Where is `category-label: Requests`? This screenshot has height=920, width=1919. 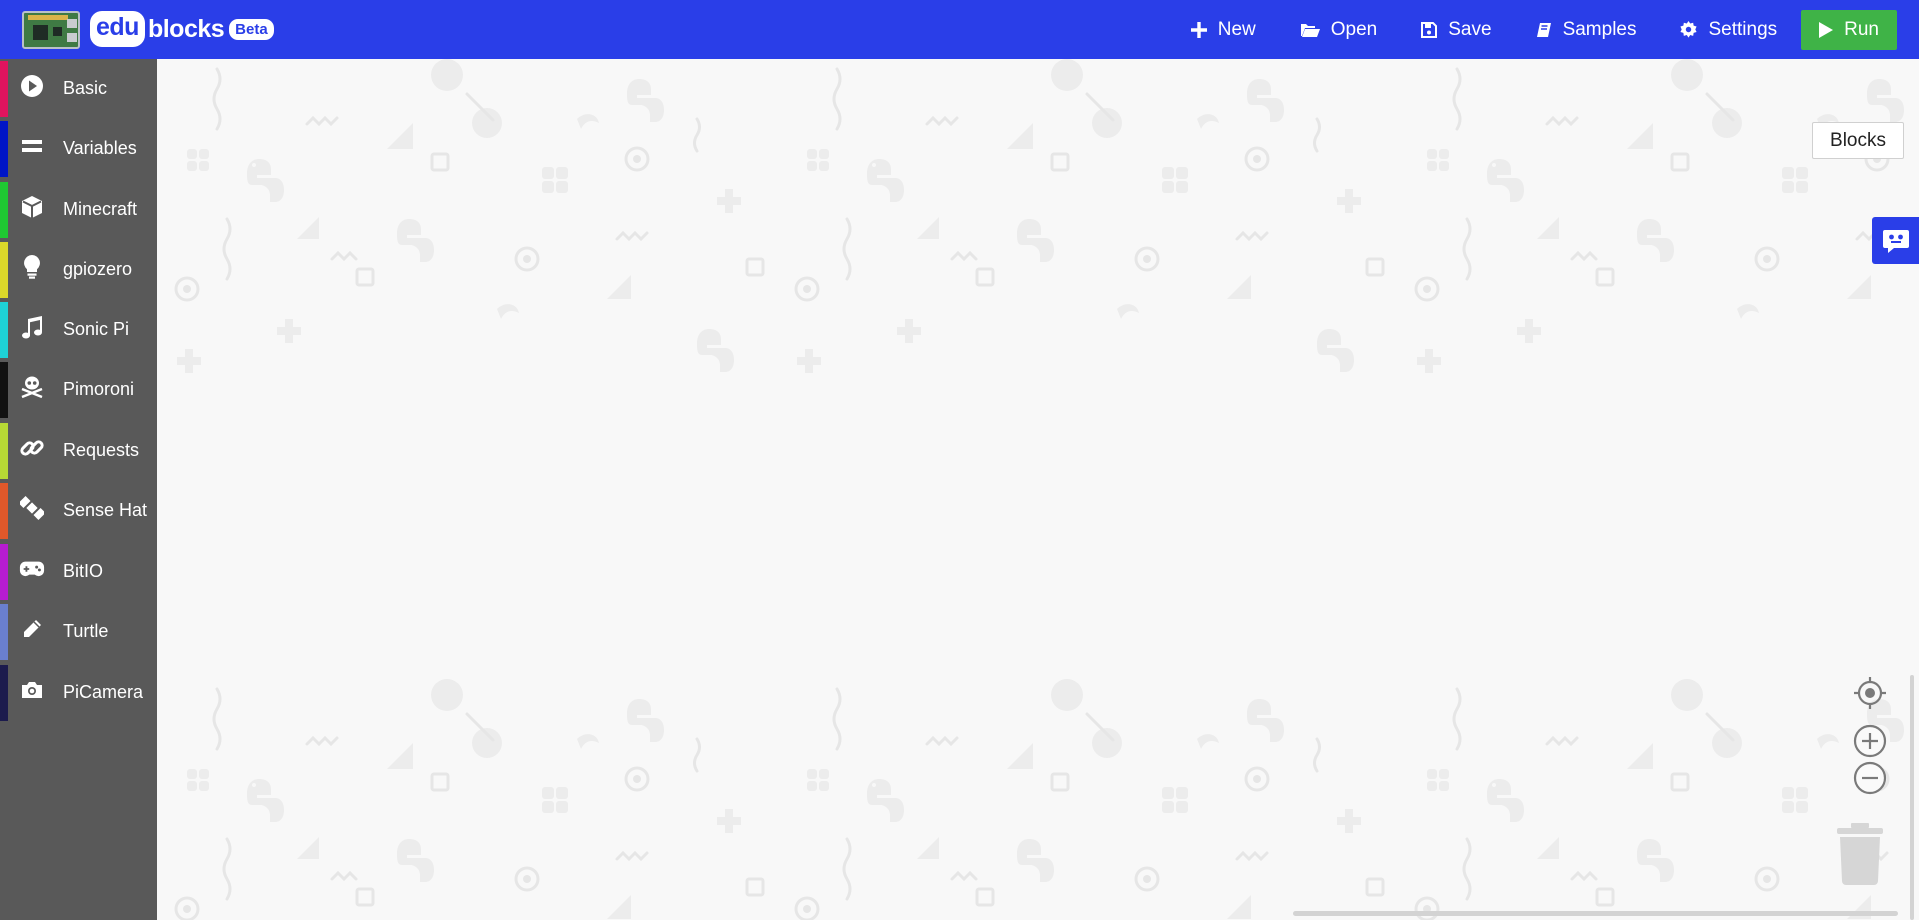
category-label: Requests is located at coordinates (101, 450).